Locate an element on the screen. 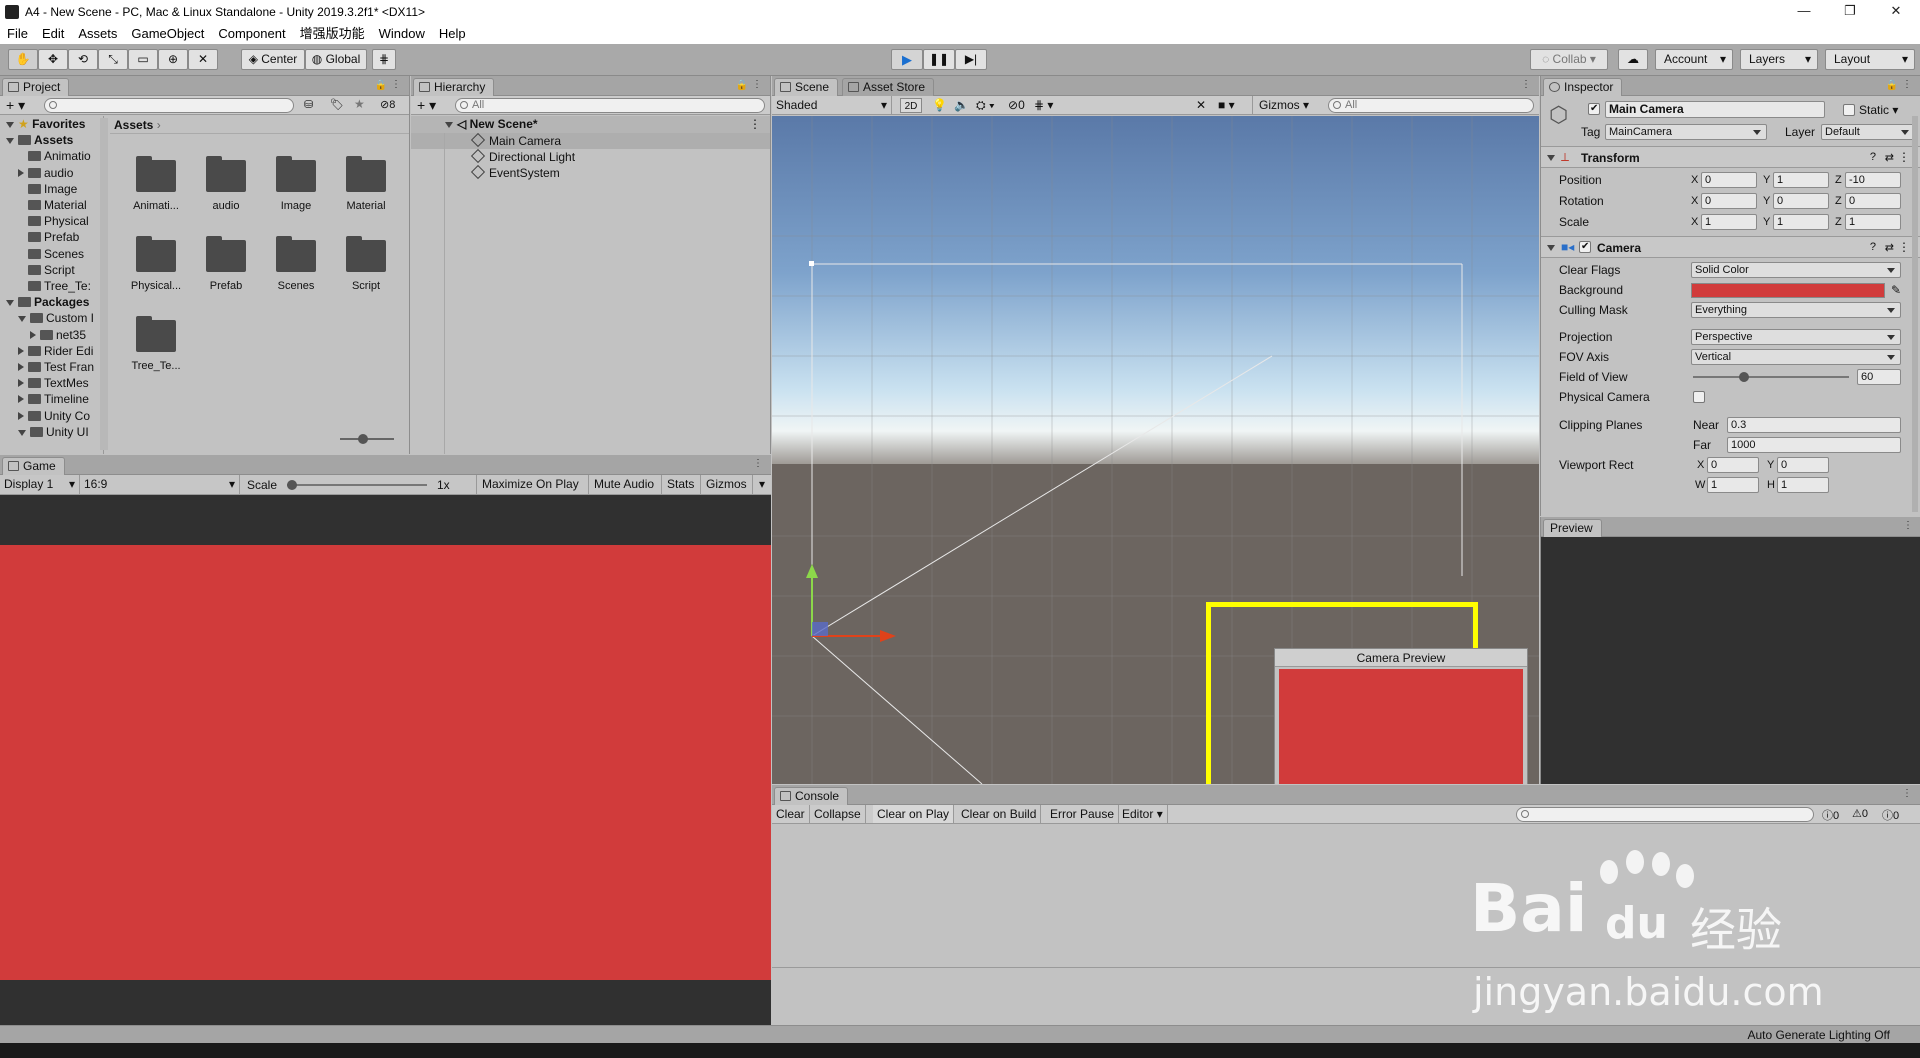 This screenshot has width=1920, height=1058. clear-flags-dropdown: Solid Color is located at coordinates (1796, 270).